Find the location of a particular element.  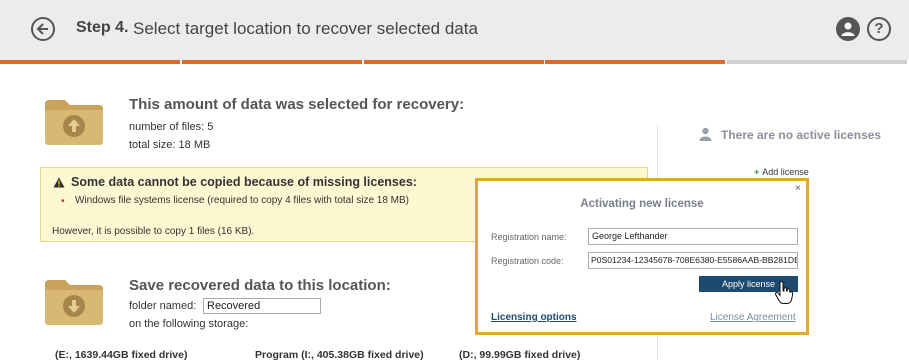

warning-icon is located at coordinates (59, 182).